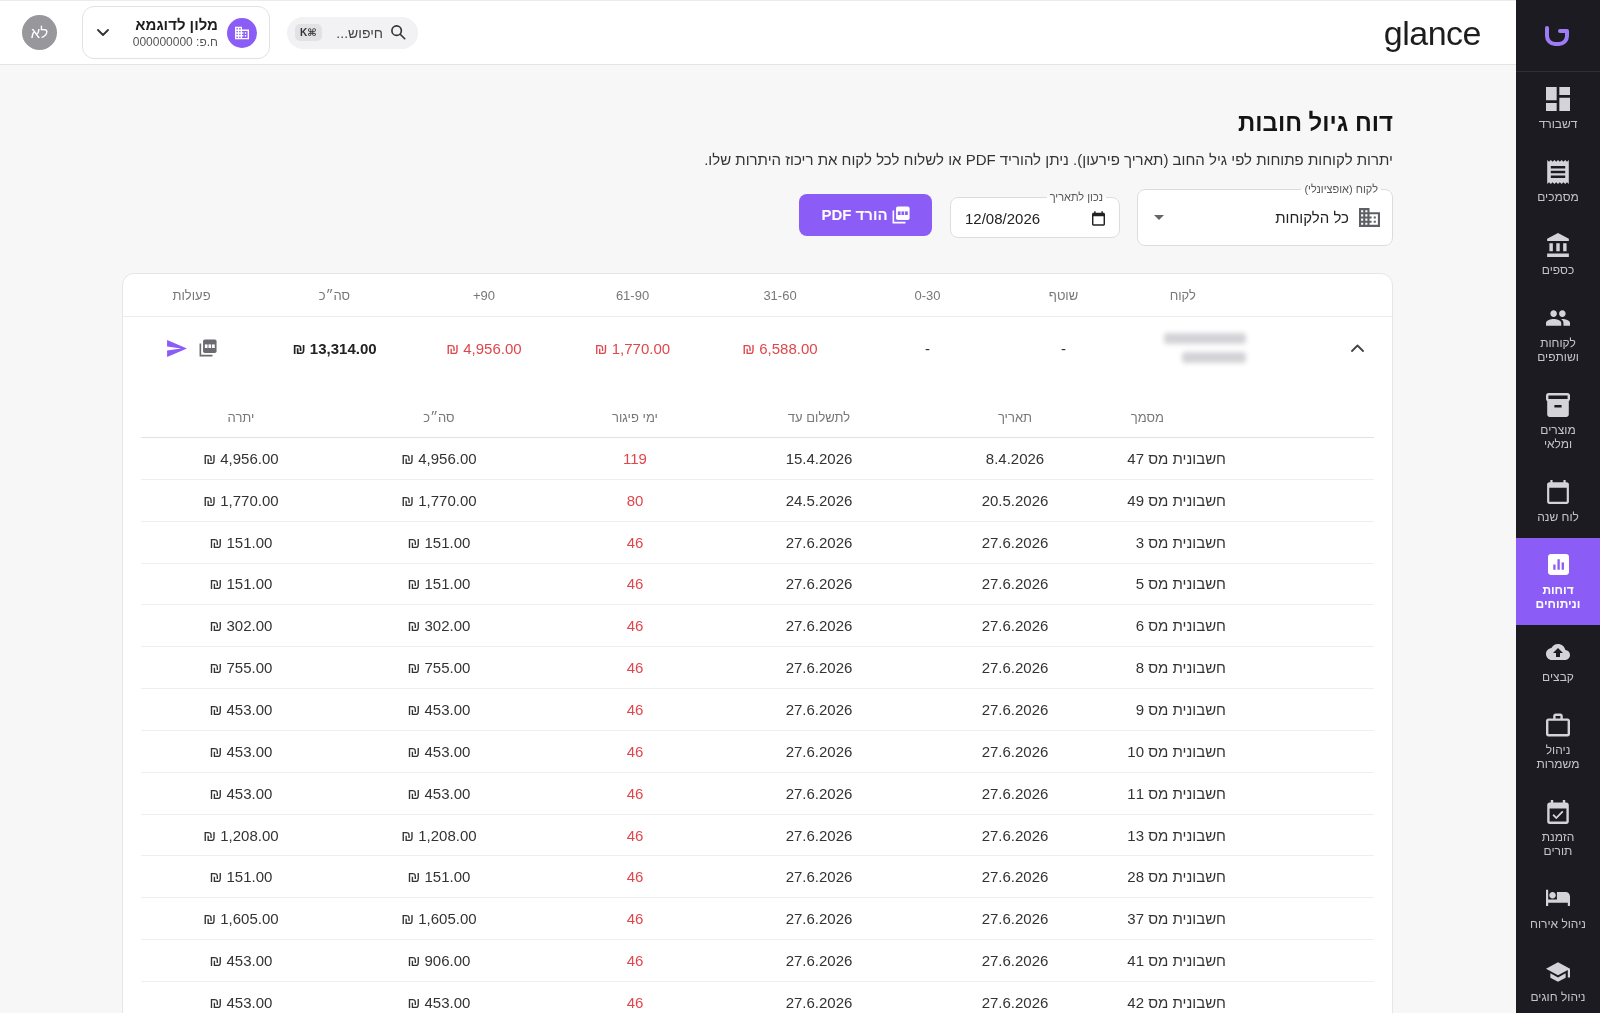  What do you see at coordinates (1265, 214) in the screenshot?
I see `customer-select: לקוח (אופציונלי) כל הלקוחות` at bounding box center [1265, 214].